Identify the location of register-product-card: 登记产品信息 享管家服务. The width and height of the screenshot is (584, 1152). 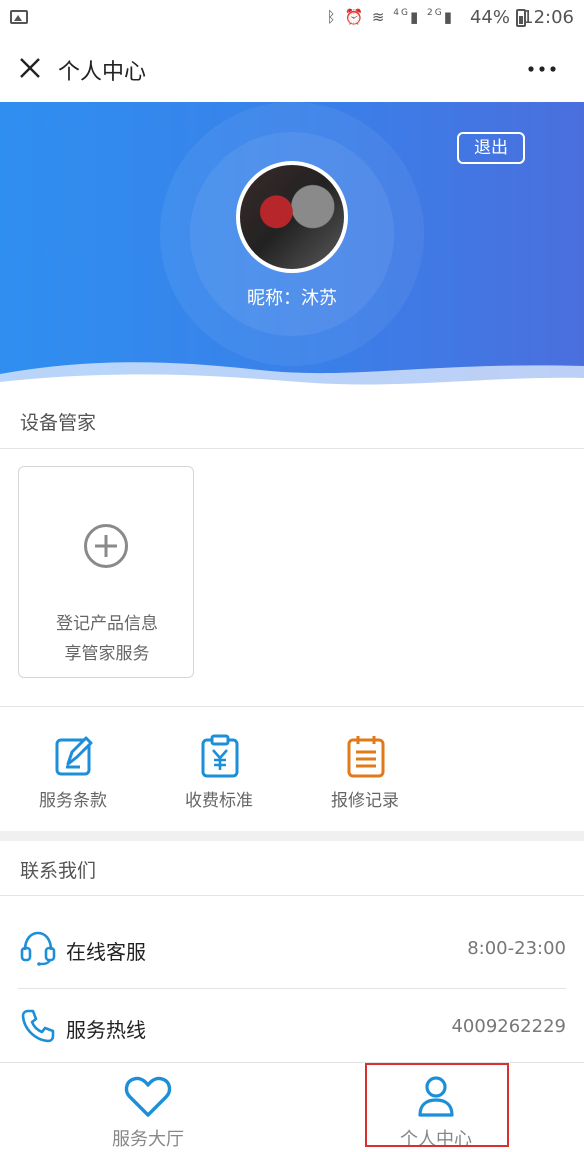
(106, 572).